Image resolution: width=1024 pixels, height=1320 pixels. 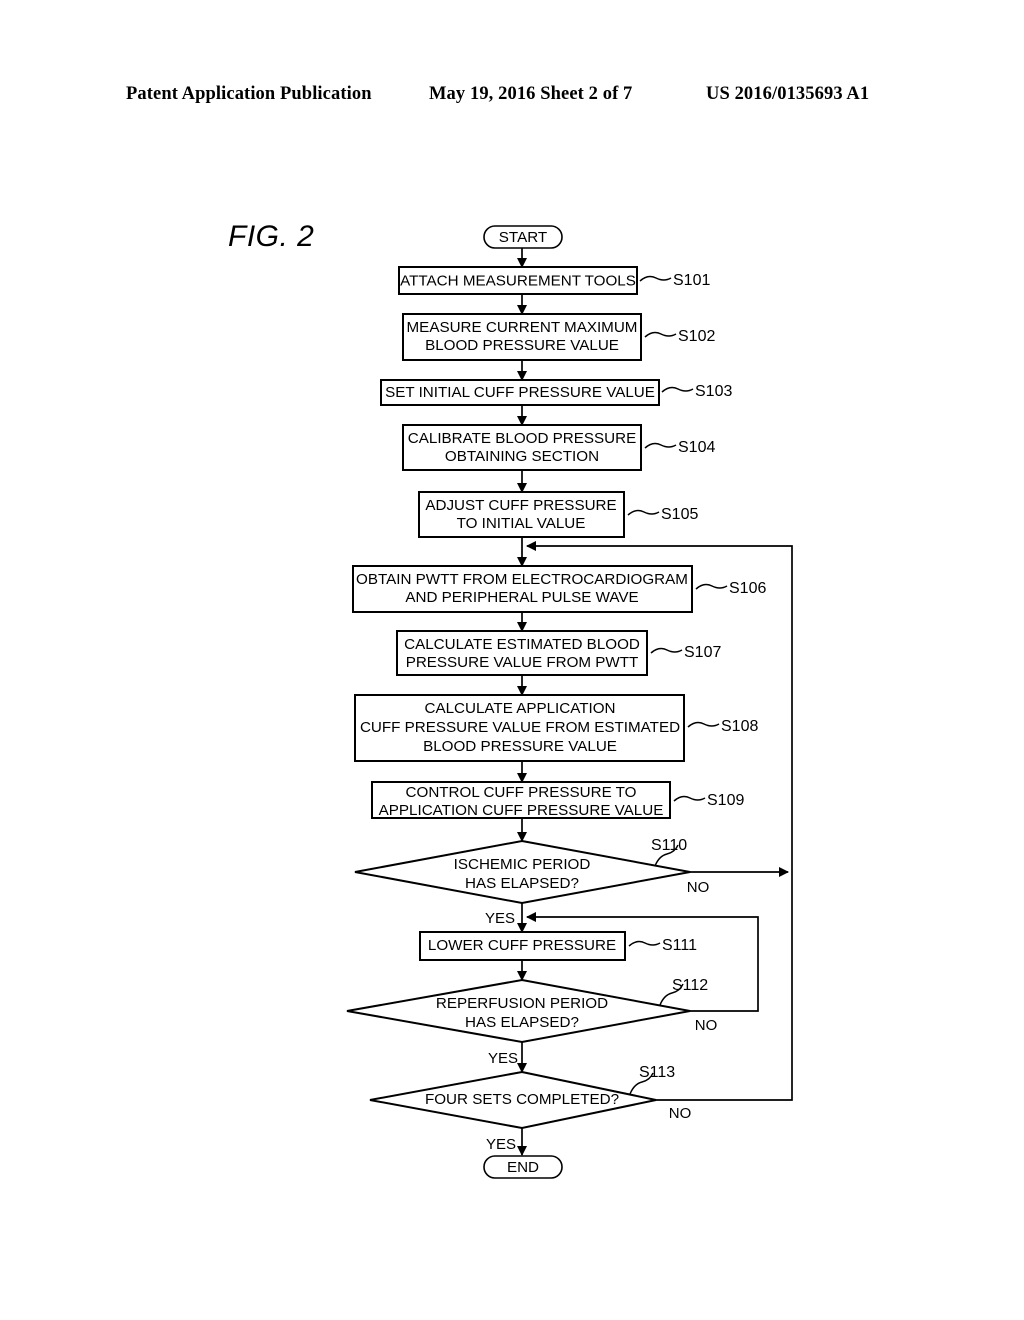 I want to click on s107-line-2: PRESSURE VALUE FROM PWTT, so click(x=522, y=662).